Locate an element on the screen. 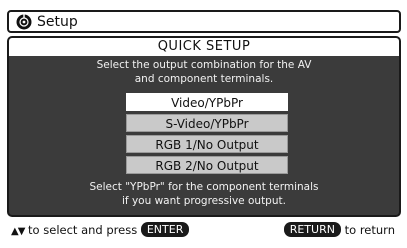  option-s-video-ypbpr: S-Video/YPbPr is located at coordinates (207, 123).